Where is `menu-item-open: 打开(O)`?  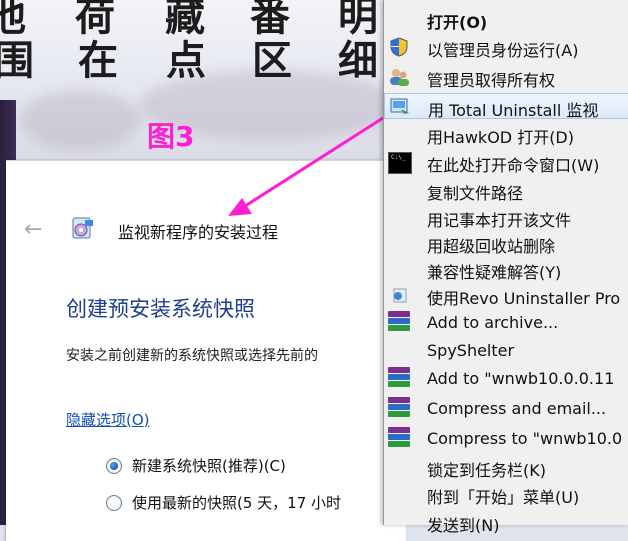
menu-item-open: 打开(O) is located at coordinates (506, 19).